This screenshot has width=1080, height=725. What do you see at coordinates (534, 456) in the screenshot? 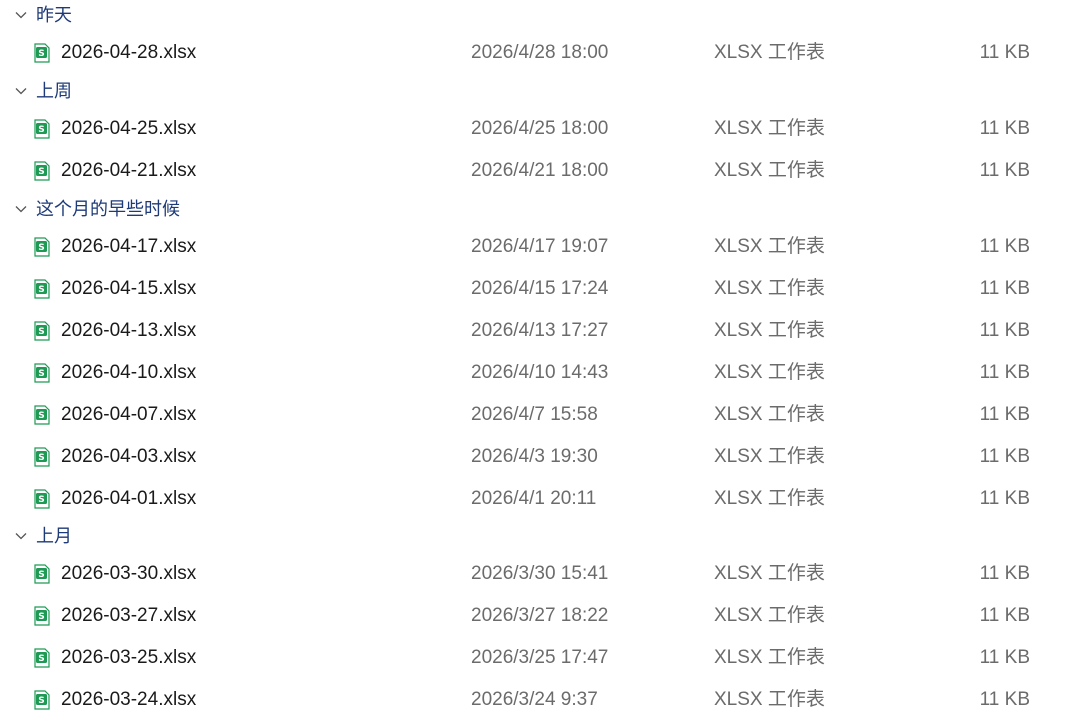
I see `file-modified-date: 2026/4/3 19:30` at bounding box center [534, 456].